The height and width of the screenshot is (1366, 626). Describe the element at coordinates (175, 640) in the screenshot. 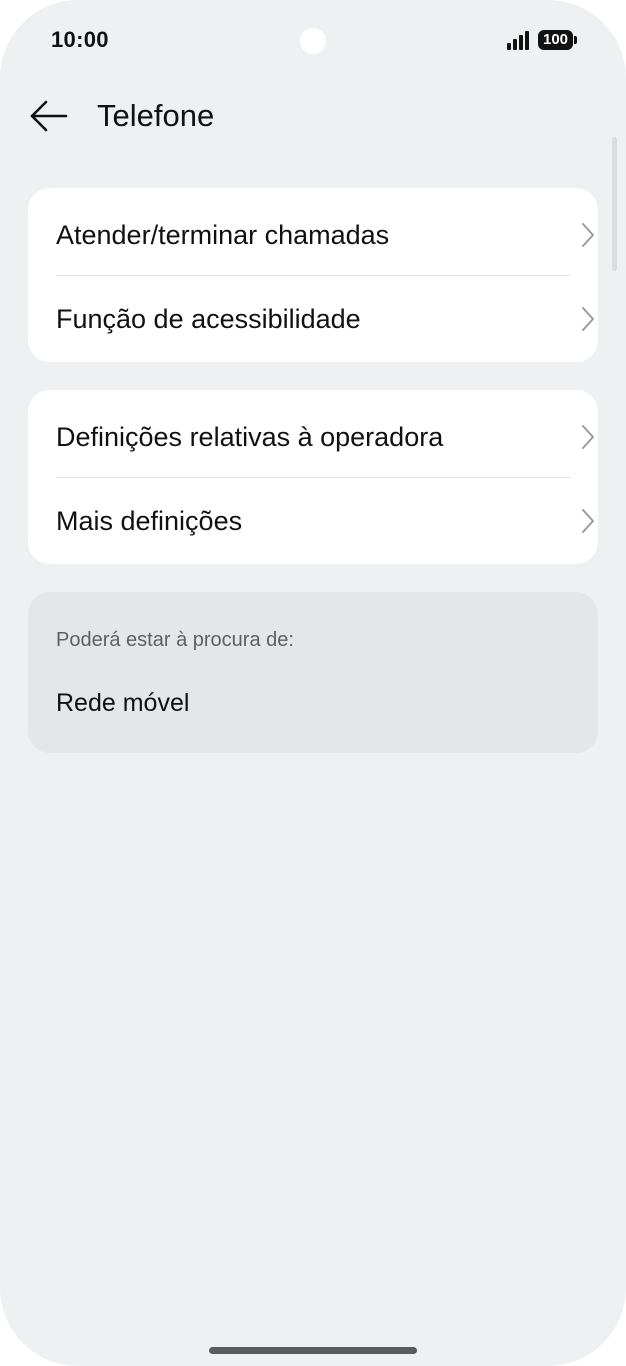

I see `suggestions-heading: Poderá estar à procura de:` at that location.